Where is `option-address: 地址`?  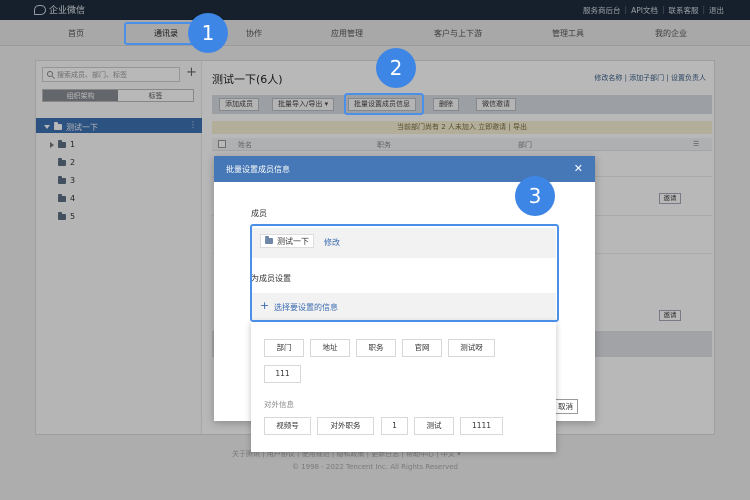 option-address: 地址 is located at coordinates (330, 348).